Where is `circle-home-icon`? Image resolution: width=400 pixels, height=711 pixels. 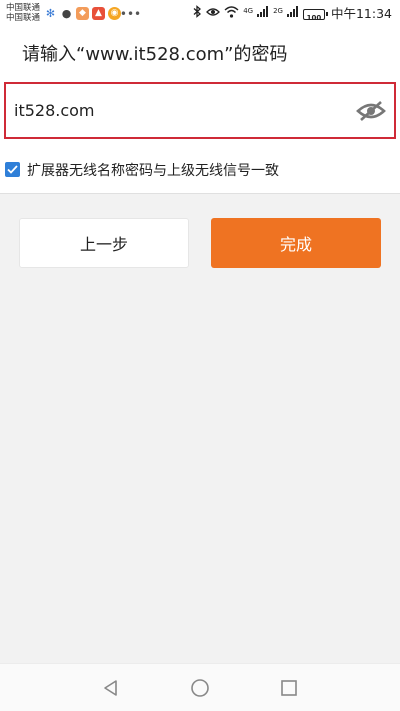 circle-home-icon is located at coordinates (200, 688).